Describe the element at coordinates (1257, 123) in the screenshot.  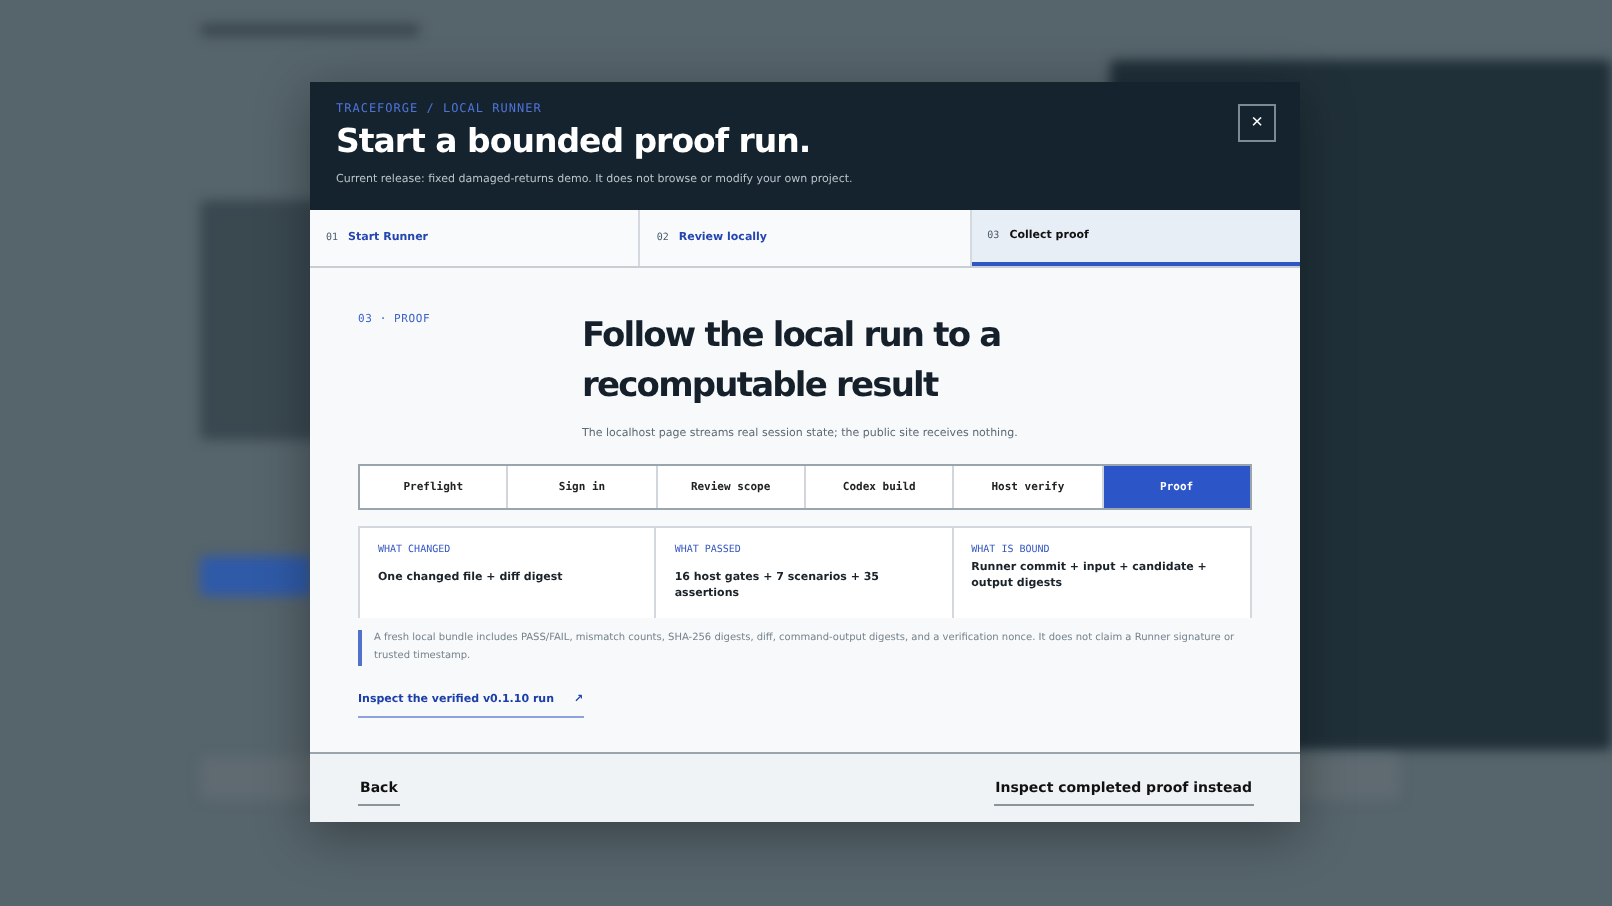
I see `close-button: ×` at that location.